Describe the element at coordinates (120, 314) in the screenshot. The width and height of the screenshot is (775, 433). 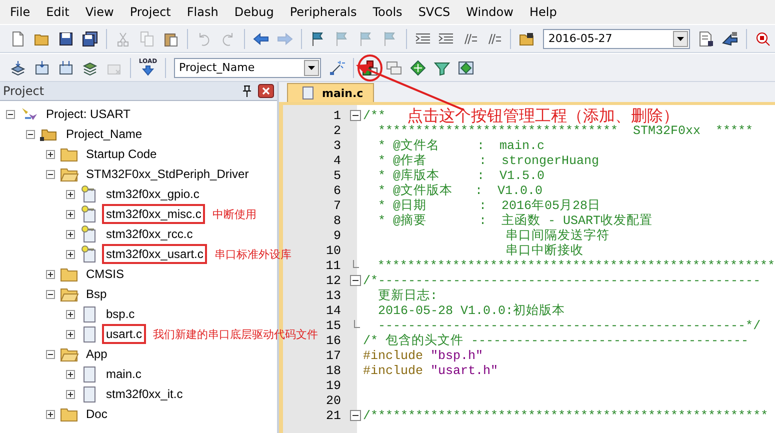
I see `tree-item: bsp.c` at that location.